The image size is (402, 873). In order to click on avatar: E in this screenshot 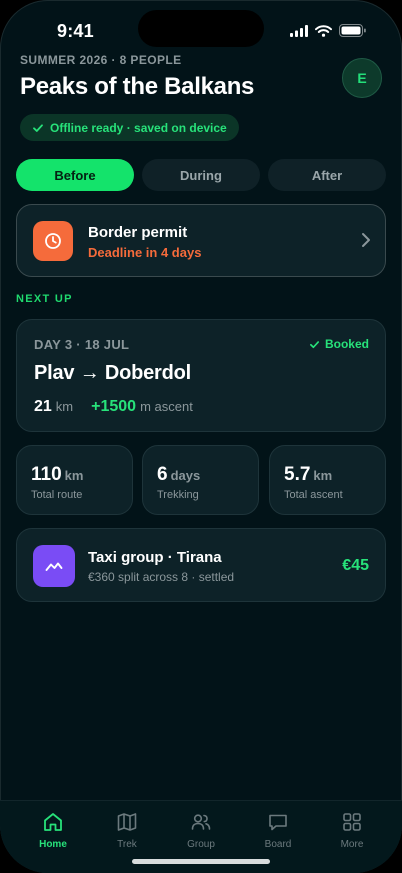, I will do `click(362, 78)`.